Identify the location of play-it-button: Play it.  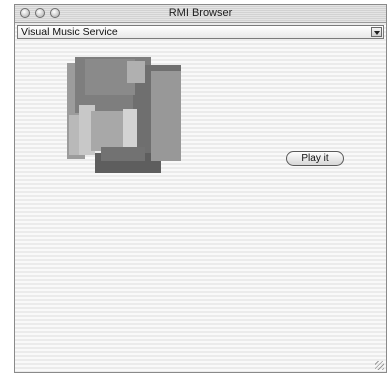
(315, 158).